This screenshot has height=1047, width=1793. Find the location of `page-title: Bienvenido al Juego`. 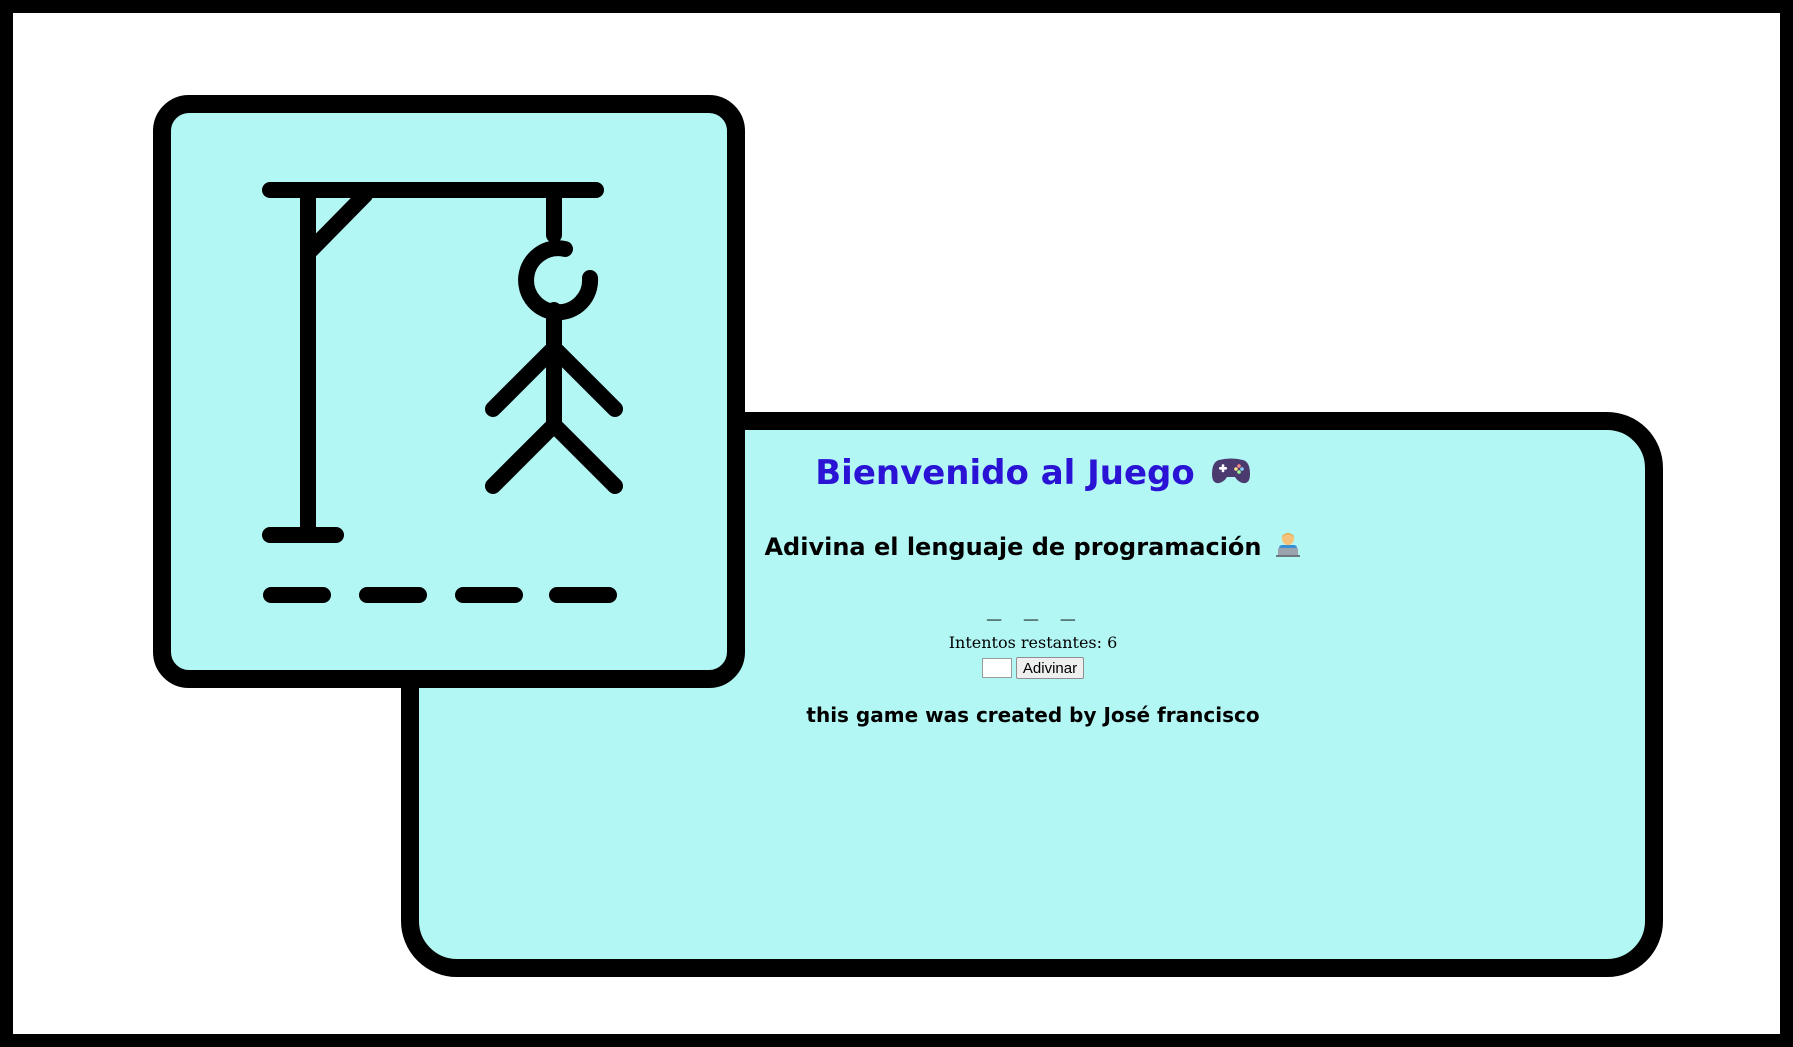

page-title: Bienvenido al Juego is located at coordinates (1033, 474).